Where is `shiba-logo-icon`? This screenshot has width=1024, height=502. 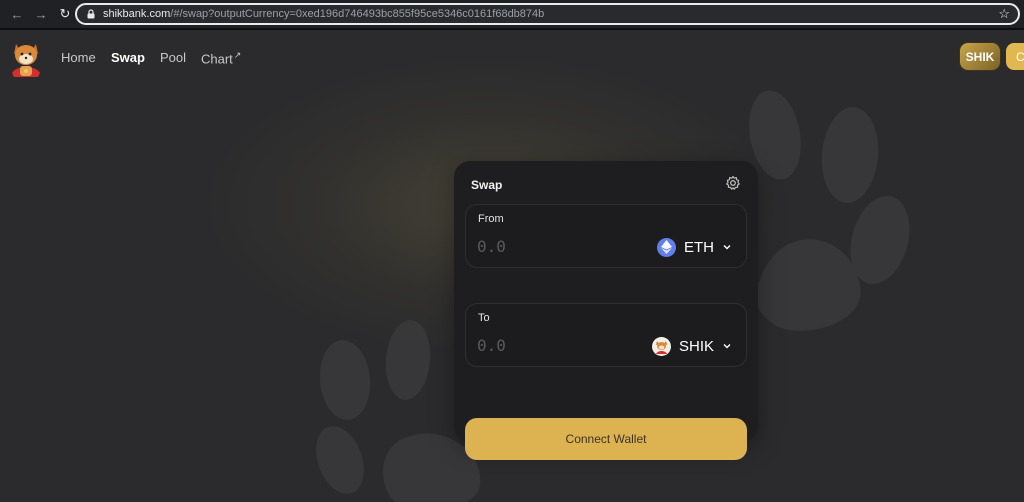
shiba-logo-icon is located at coordinates (26, 59).